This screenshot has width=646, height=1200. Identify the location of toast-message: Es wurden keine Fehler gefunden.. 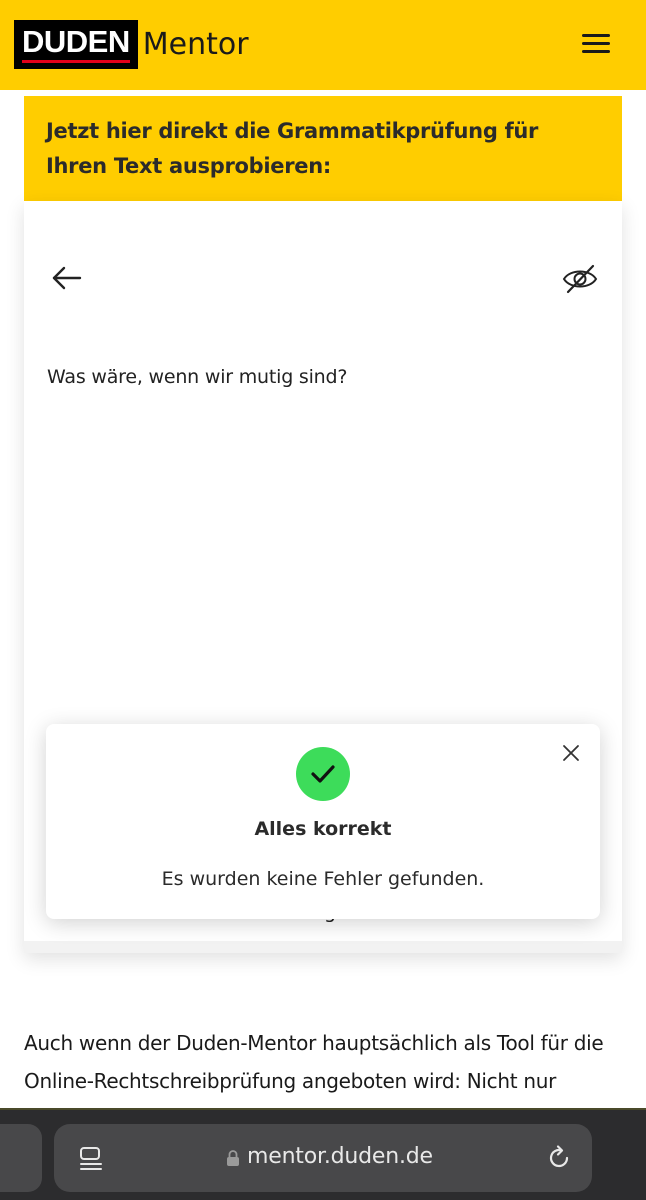
(323, 879).